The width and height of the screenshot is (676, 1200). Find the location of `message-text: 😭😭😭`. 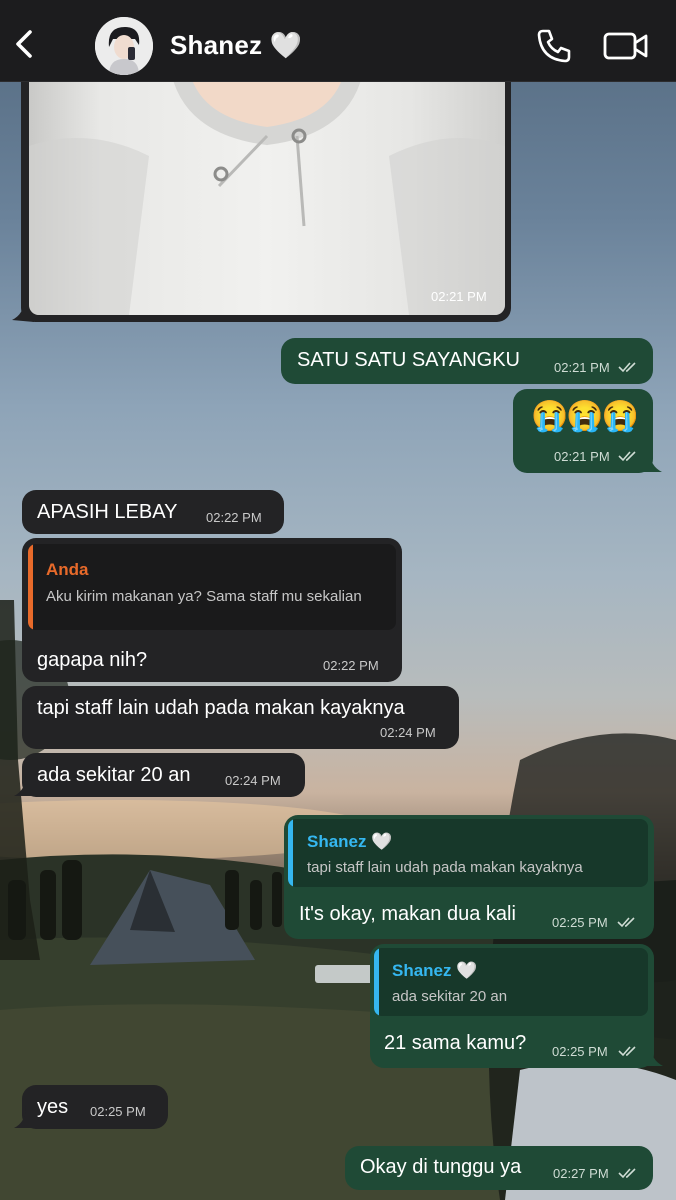

message-text: 😭😭😭 is located at coordinates (585, 416).